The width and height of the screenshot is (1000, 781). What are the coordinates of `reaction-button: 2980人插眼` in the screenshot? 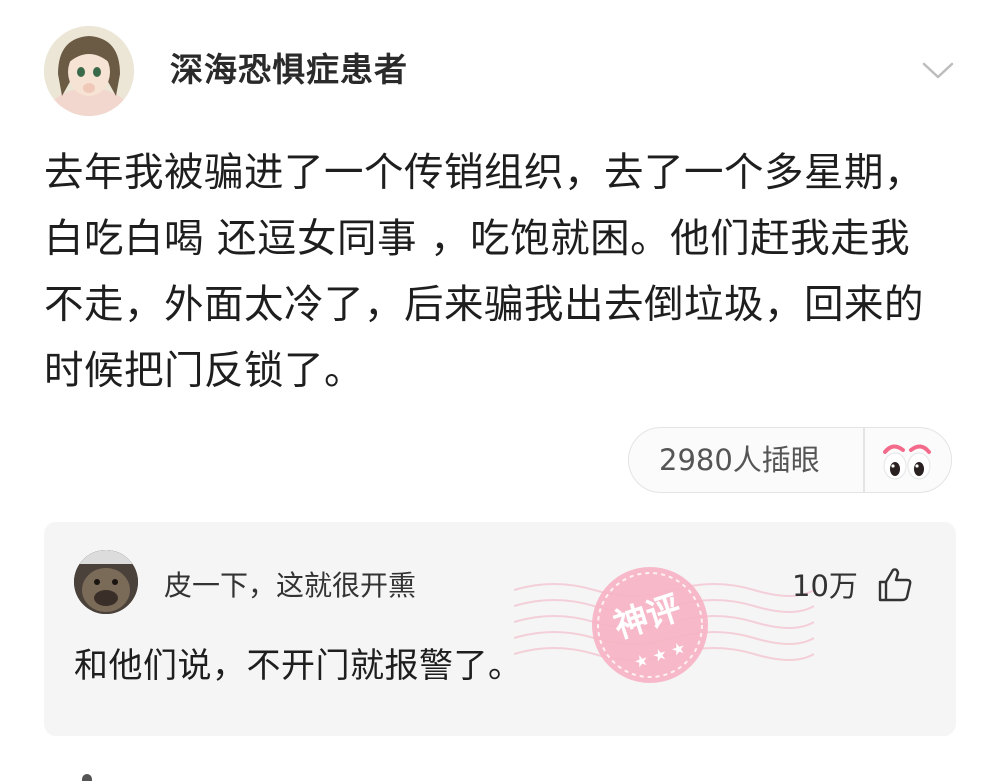 It's located at (790, 460).